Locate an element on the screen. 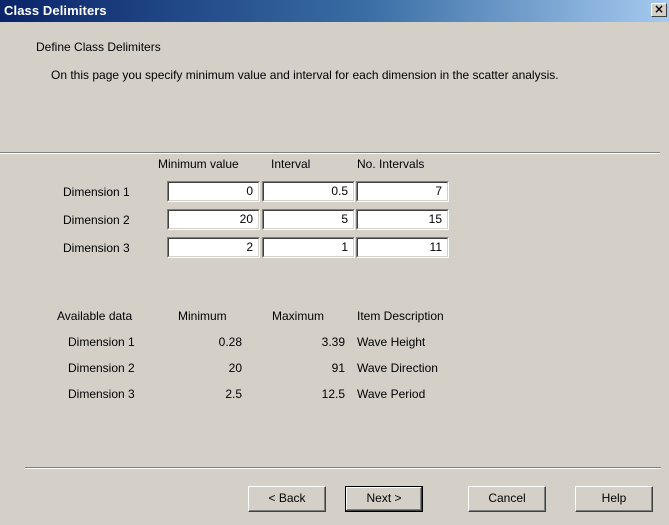  dimension-1-count-value: 7 is located at coordinates (402, 191).